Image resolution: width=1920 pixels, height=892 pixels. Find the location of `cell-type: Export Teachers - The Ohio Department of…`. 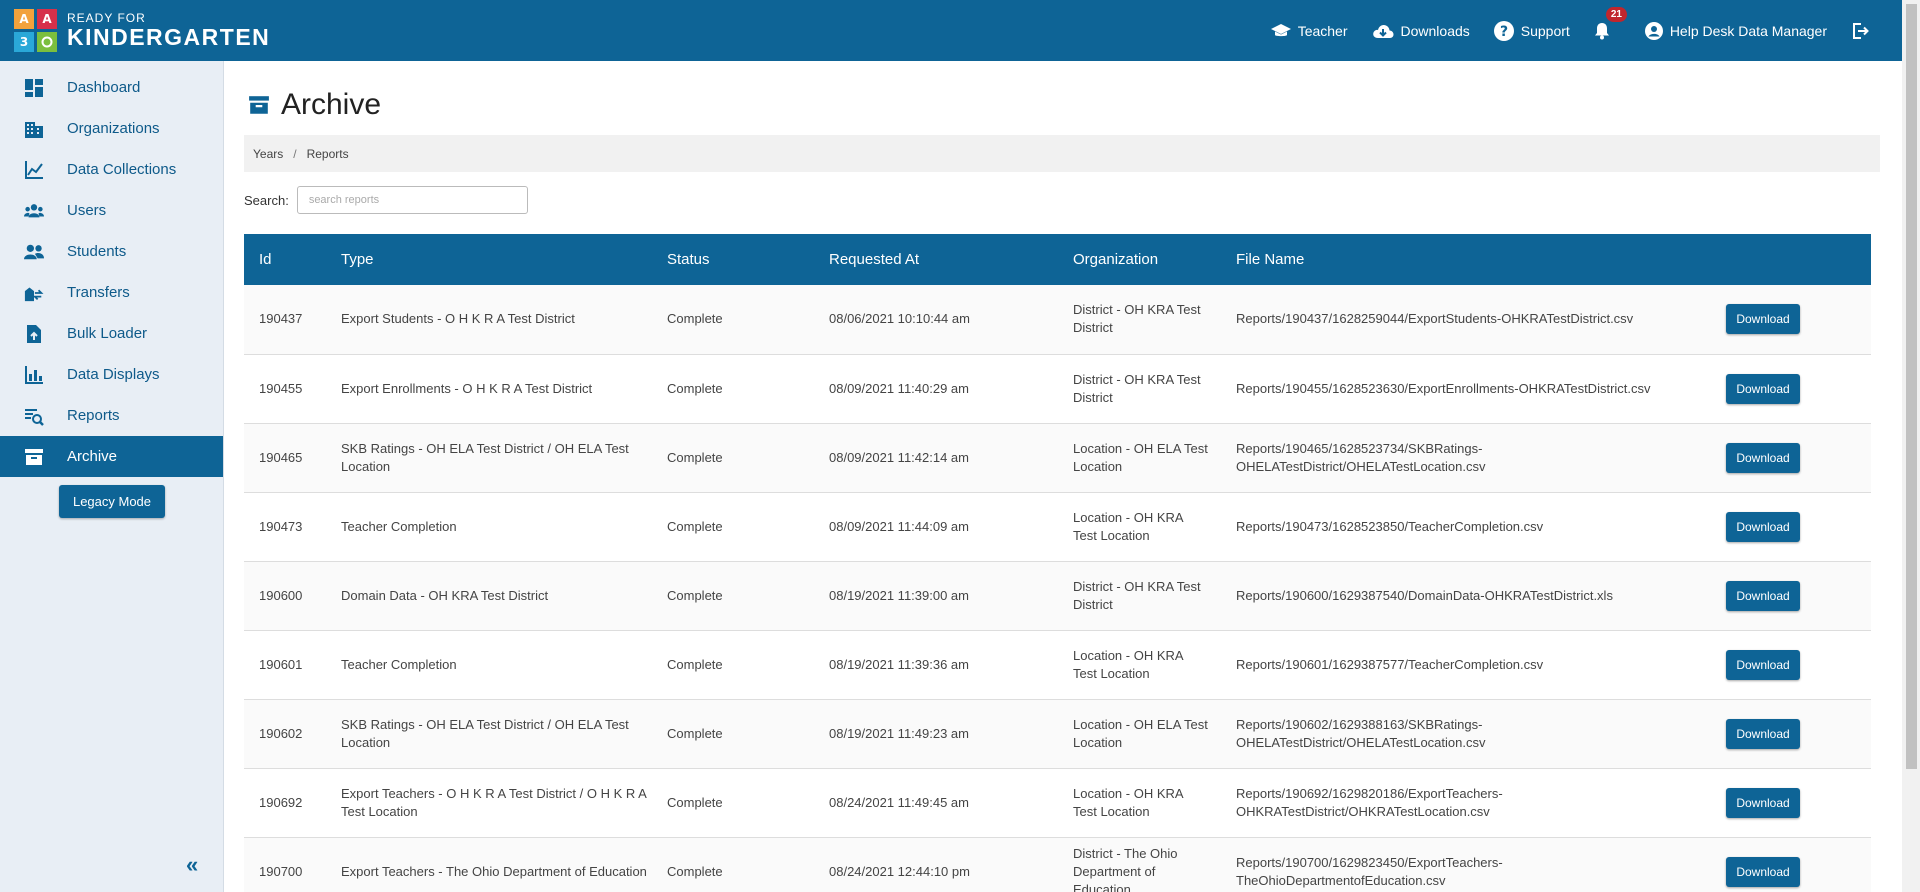

cell-type: Export Teachers - The Ohio Department of… is located at coordinates (494, 871).